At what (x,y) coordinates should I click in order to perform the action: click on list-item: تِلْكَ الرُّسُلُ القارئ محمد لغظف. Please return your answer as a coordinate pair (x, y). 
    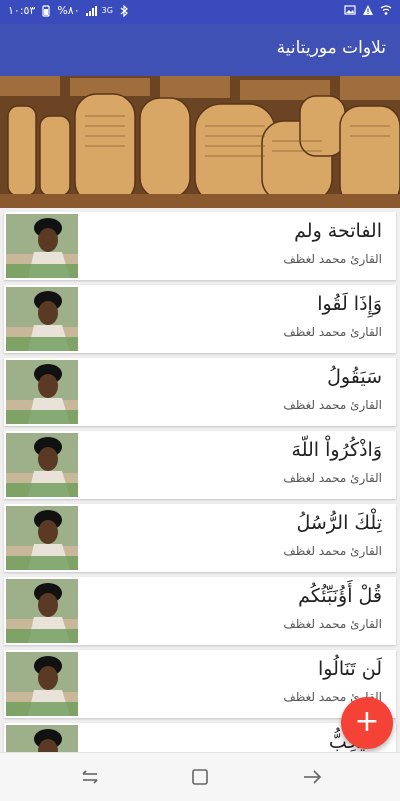
    Looking at the image, I should click on (200, 538).